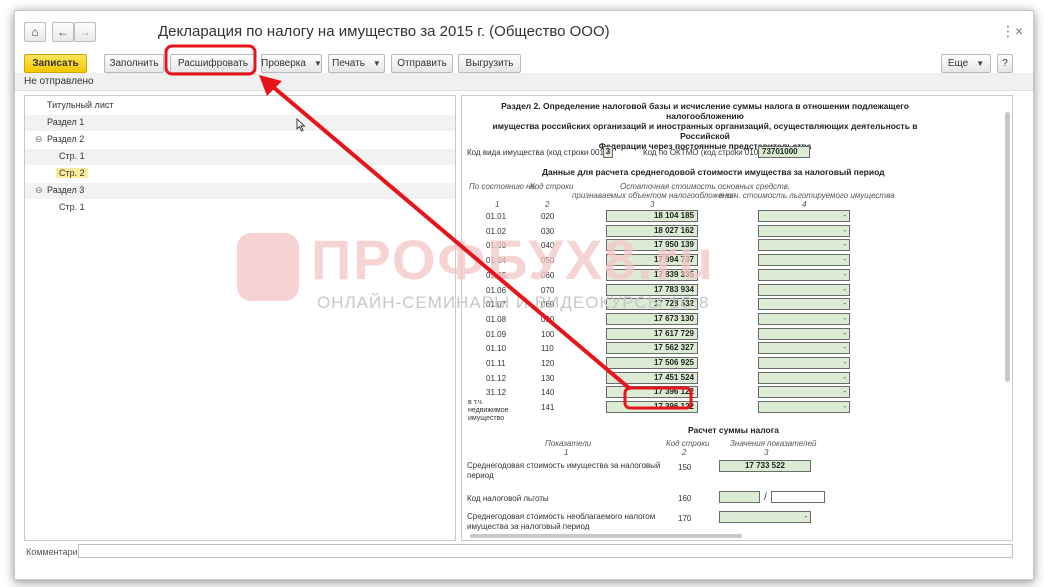 This screenshot has height=587, width=1044. Describe the element at coordinates (80, 105) in the screenshot. I see `tree-item-label: Титульный лист` at that location.